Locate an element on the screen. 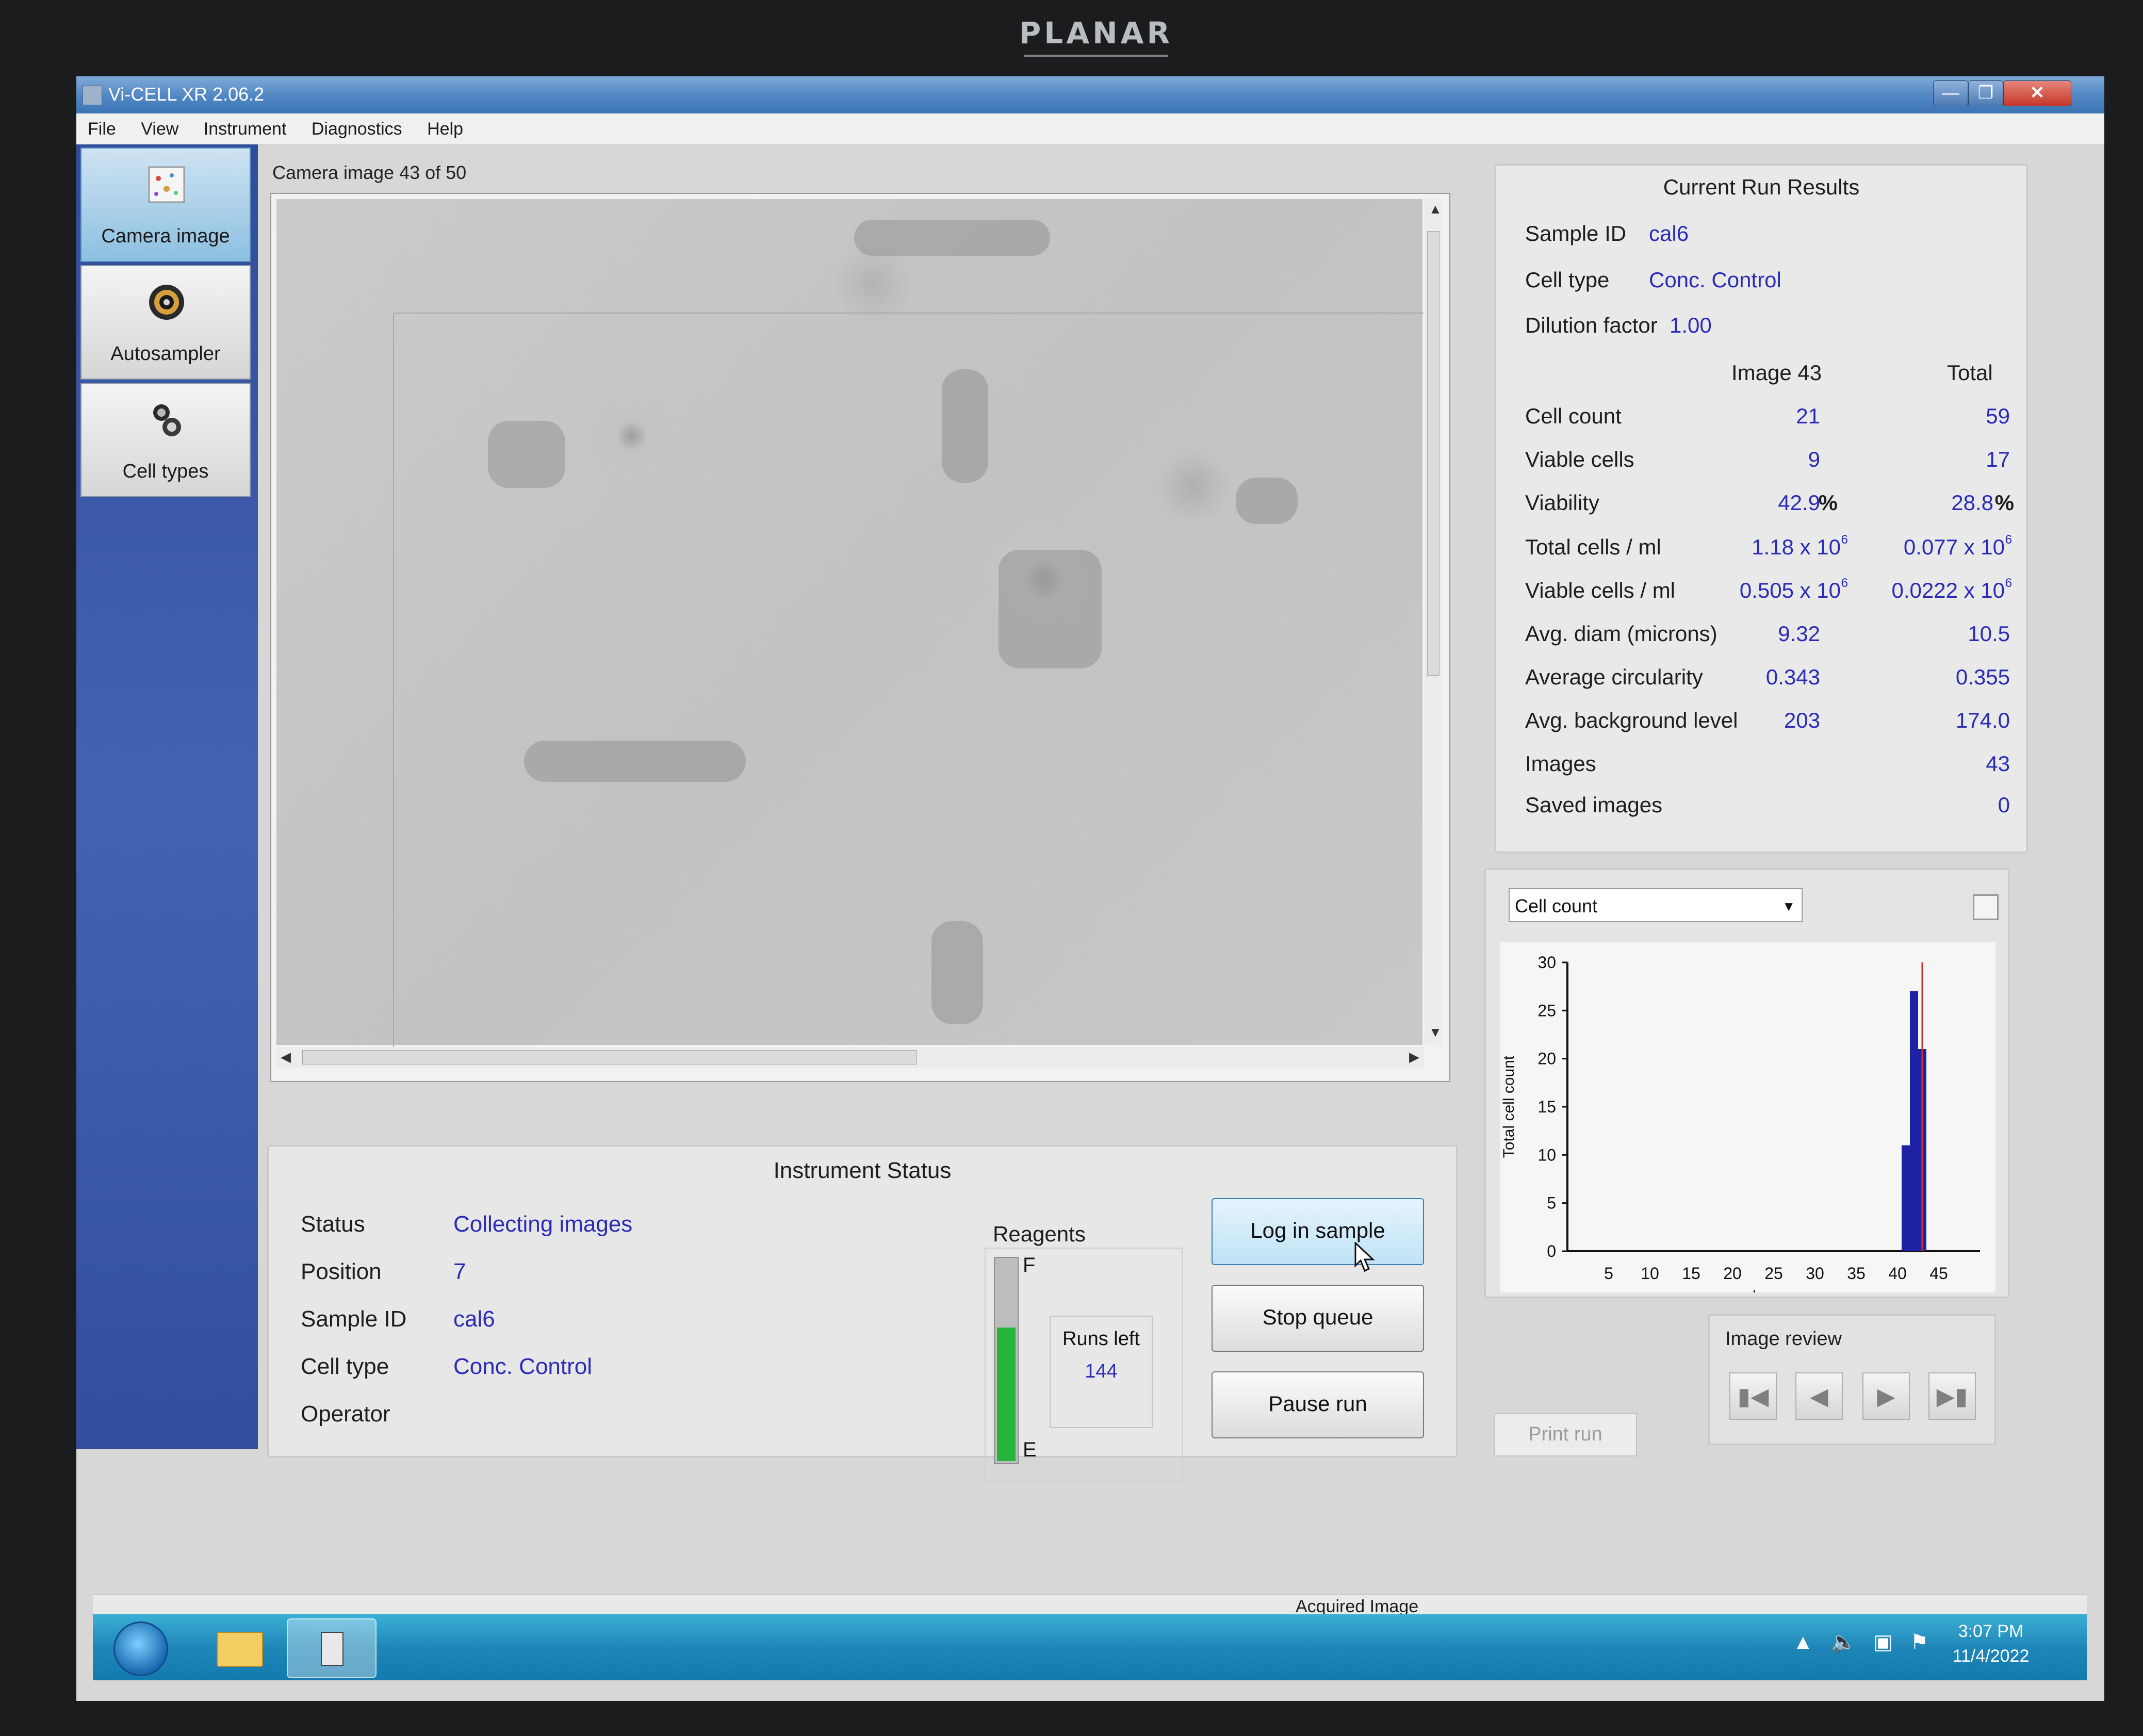 The width and height of the screenshot is (2143, 1736). horizontal-scrollbar: ◀ ▶ is located at coordinates (851, 1057).